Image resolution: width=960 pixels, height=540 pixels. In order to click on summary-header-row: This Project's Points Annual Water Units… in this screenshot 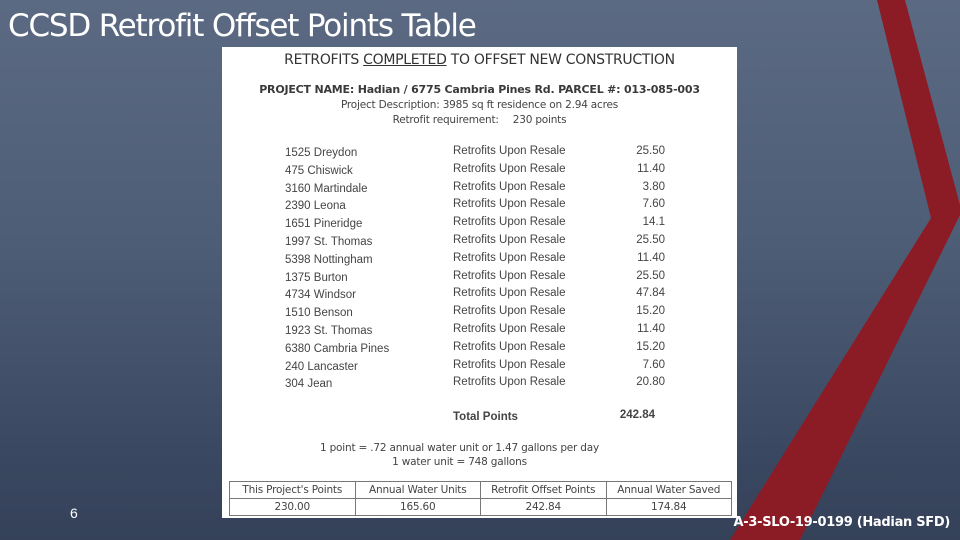, I will do `click(480, 490)`.